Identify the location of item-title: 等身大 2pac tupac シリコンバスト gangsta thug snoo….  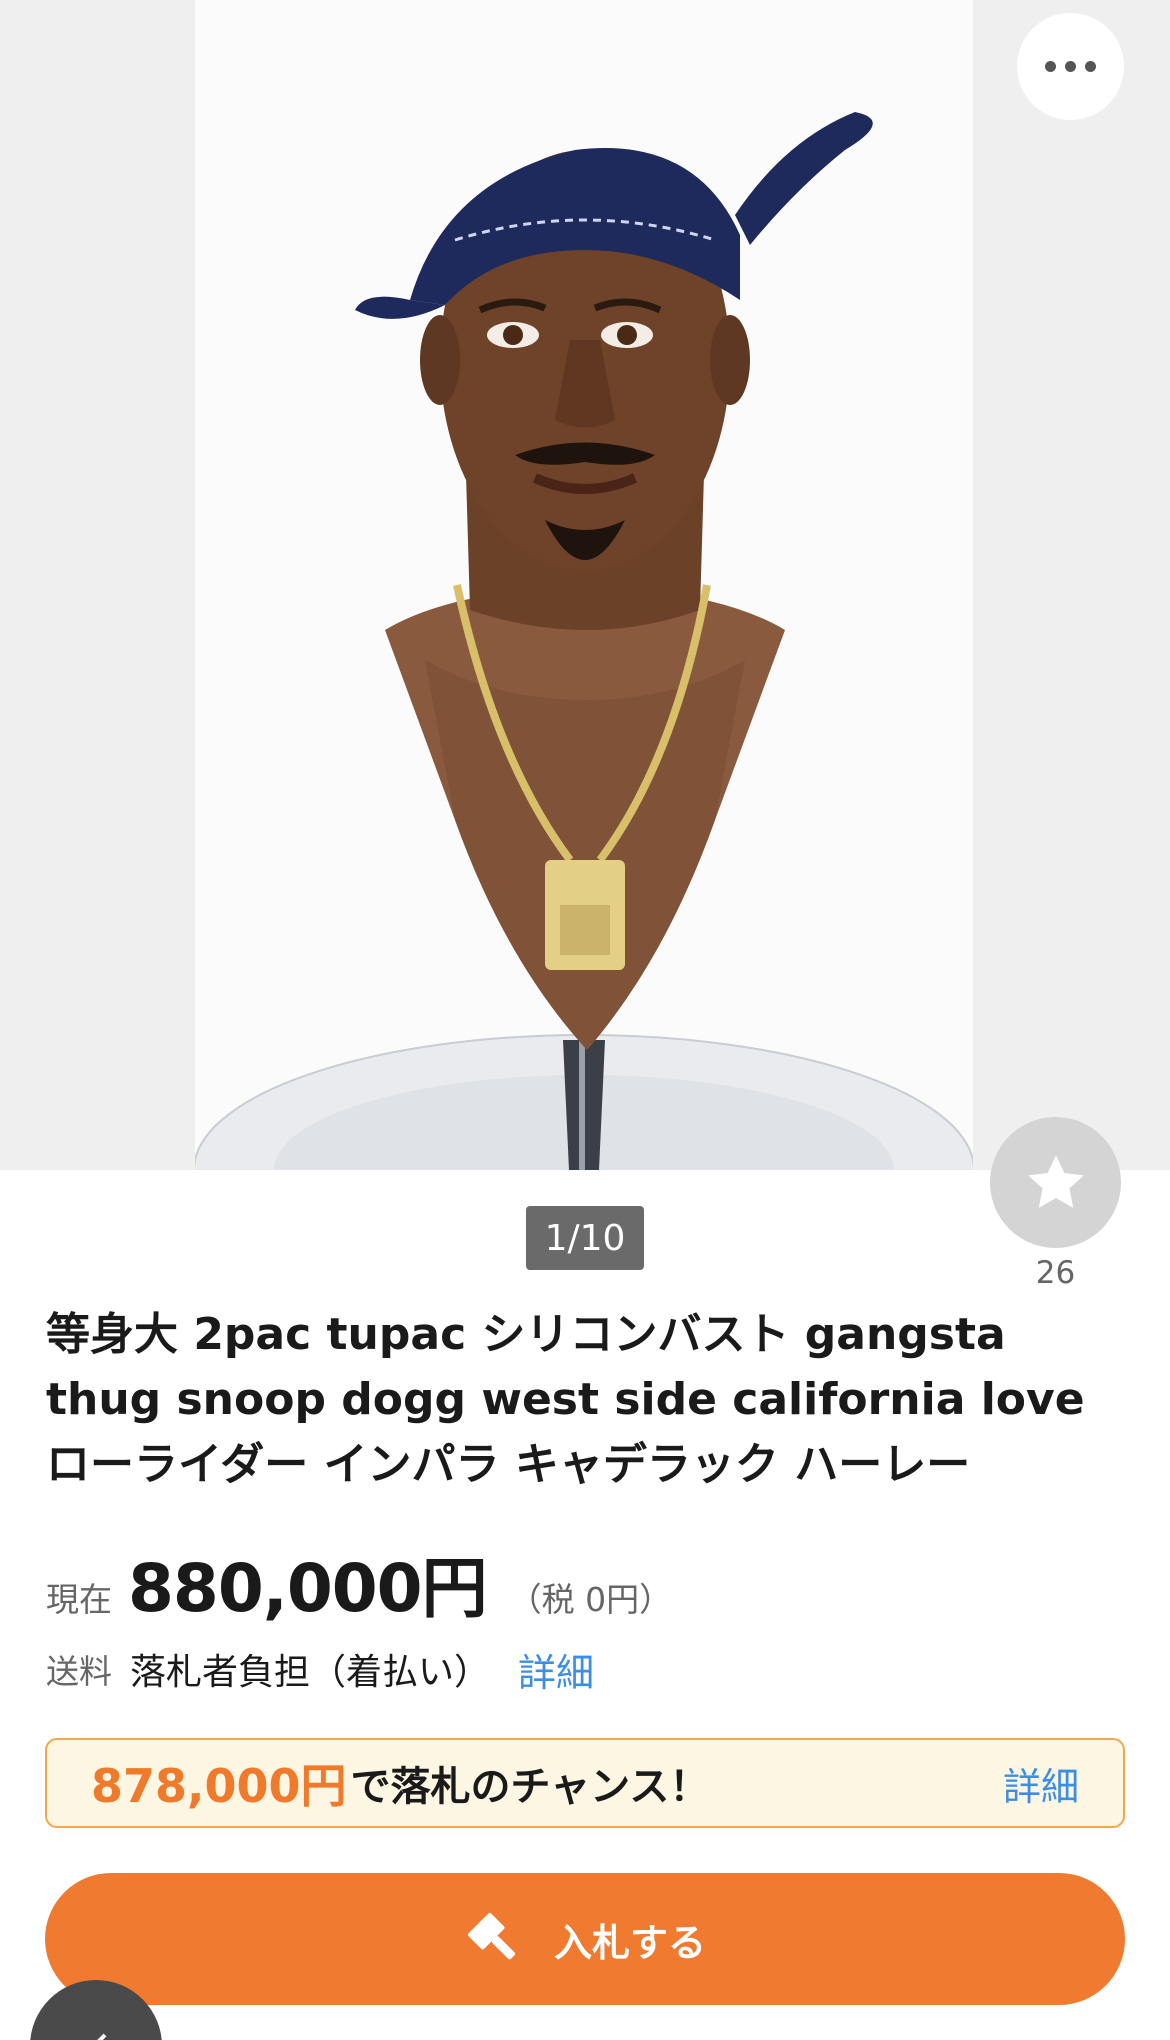
(586, 1399).